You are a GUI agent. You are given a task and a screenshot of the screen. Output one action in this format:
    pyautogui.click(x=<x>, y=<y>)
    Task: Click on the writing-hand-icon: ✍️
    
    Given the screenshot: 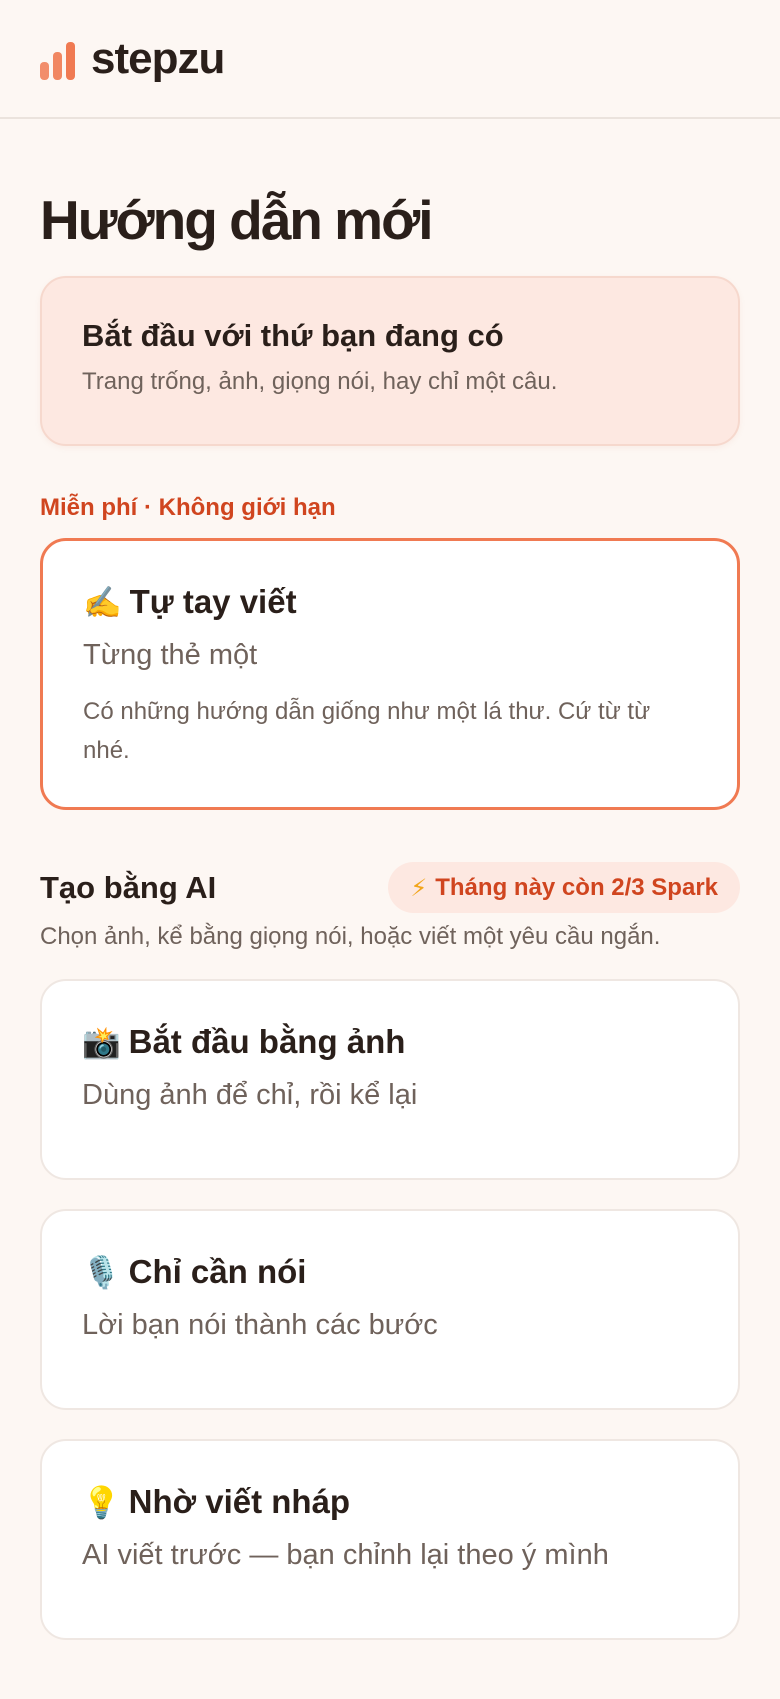 What is the action you would take?
    pyautogui.click(x=102, y=602)
    